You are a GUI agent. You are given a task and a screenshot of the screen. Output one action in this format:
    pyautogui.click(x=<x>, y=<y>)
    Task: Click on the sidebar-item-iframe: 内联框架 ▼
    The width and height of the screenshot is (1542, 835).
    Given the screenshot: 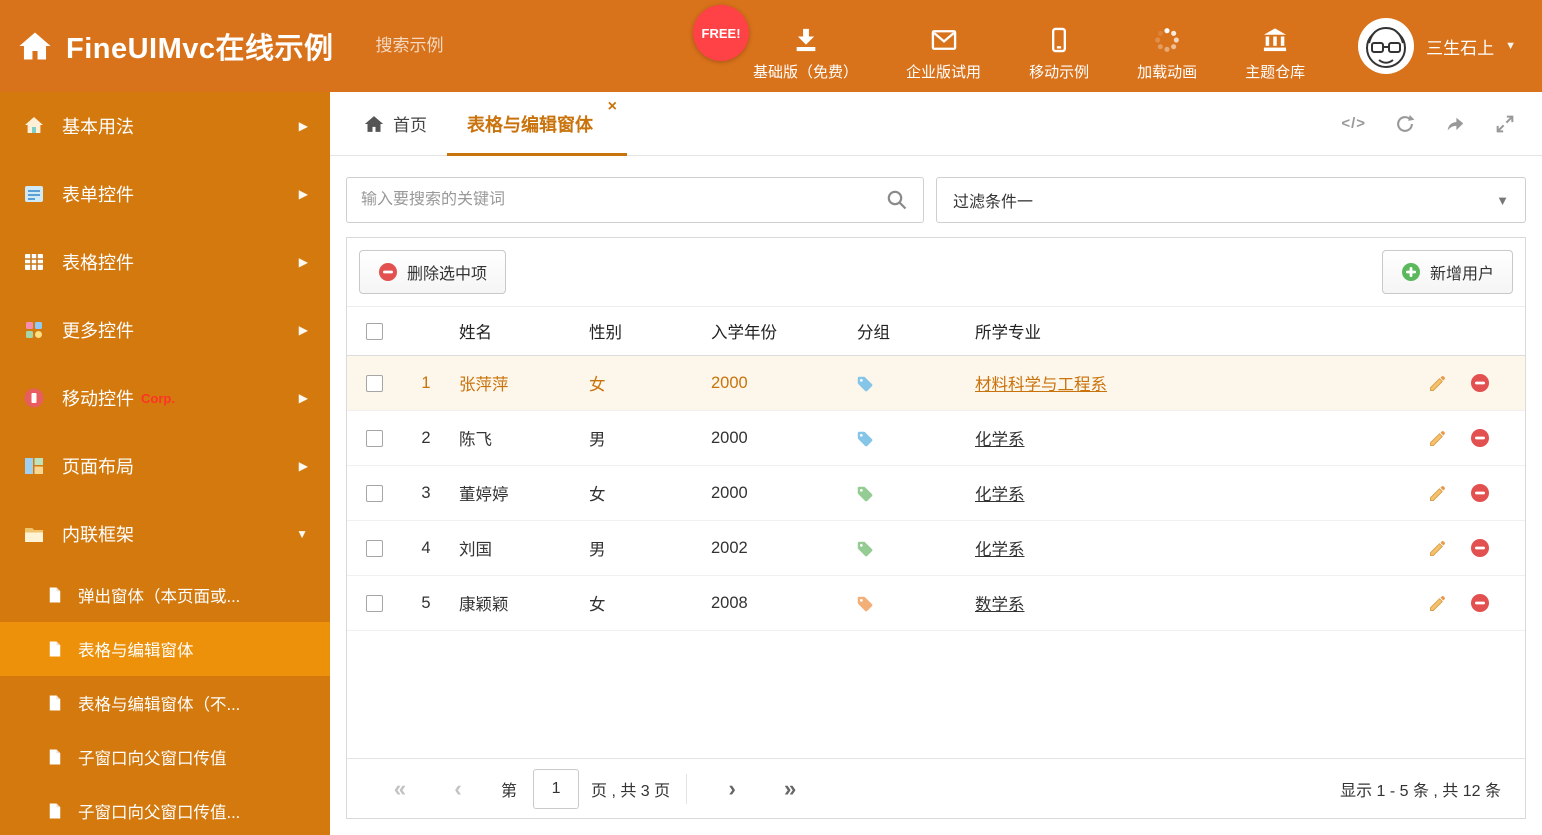 What is the action you would take?
    pyautogui.click(x=165, y=534)
    